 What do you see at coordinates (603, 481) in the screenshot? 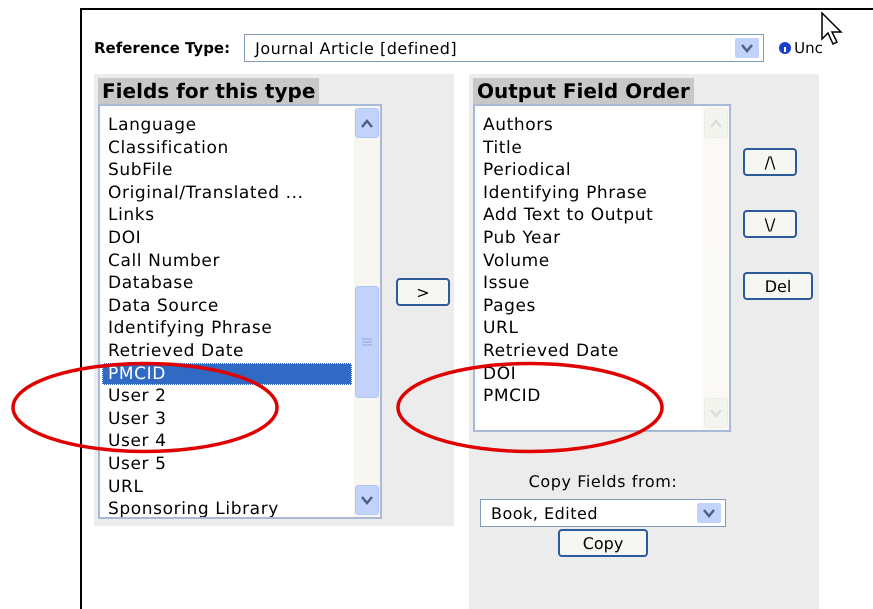
I see `copy-fields-label: Copy Fields from:` at bounding box center [603, 481].